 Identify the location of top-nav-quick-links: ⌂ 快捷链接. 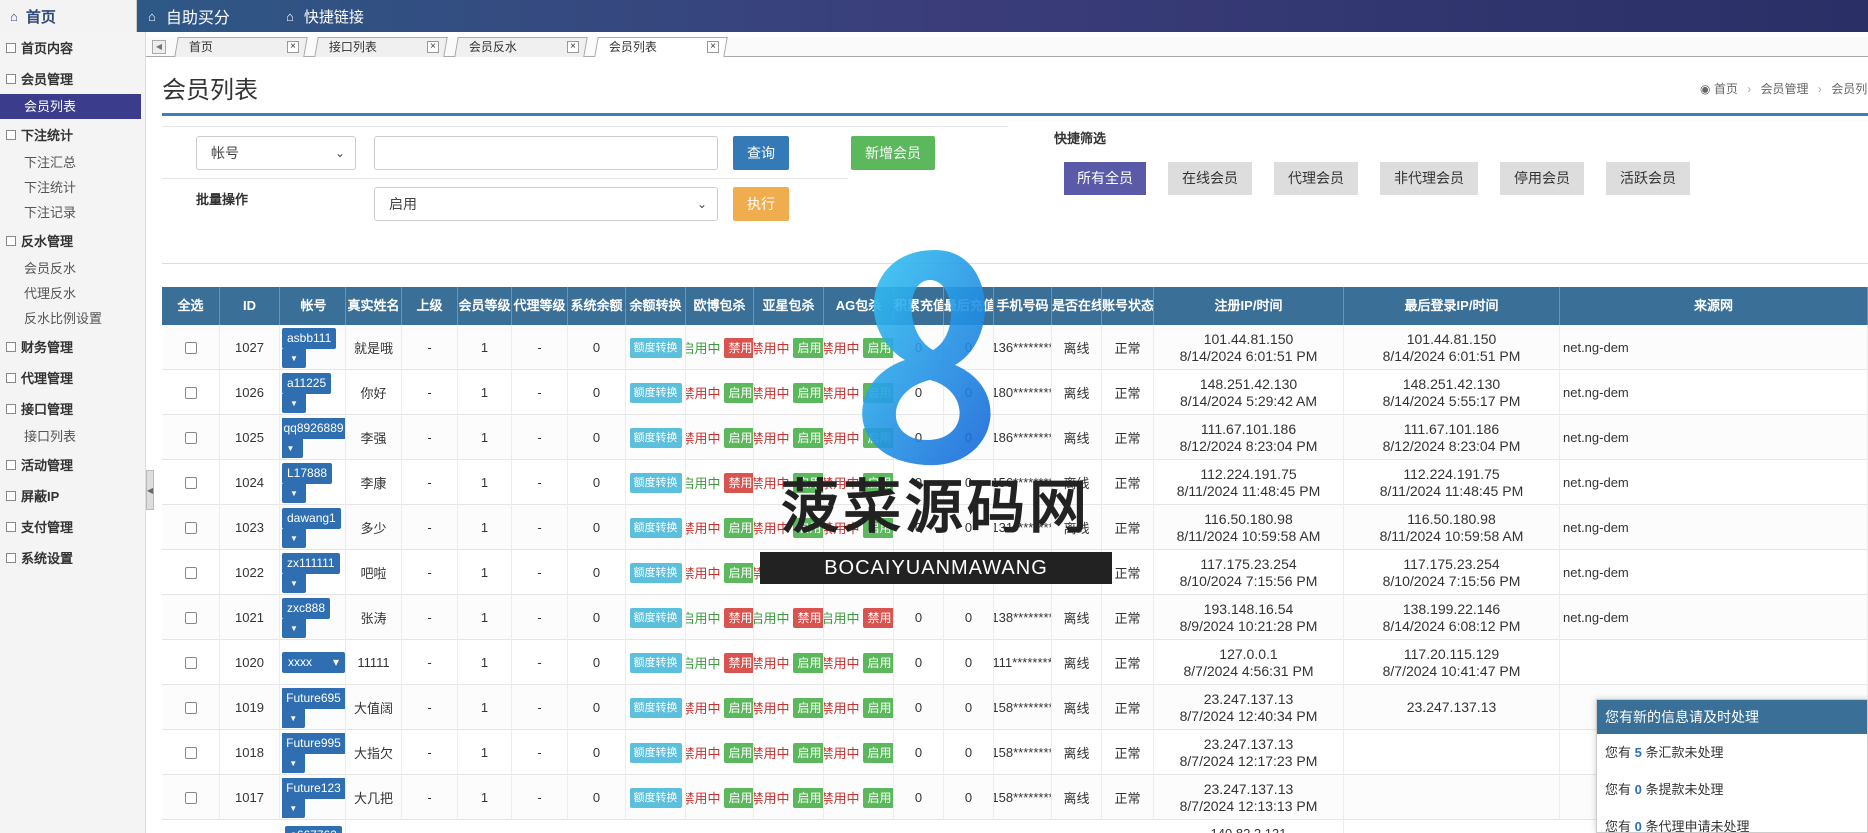
(325, 16).